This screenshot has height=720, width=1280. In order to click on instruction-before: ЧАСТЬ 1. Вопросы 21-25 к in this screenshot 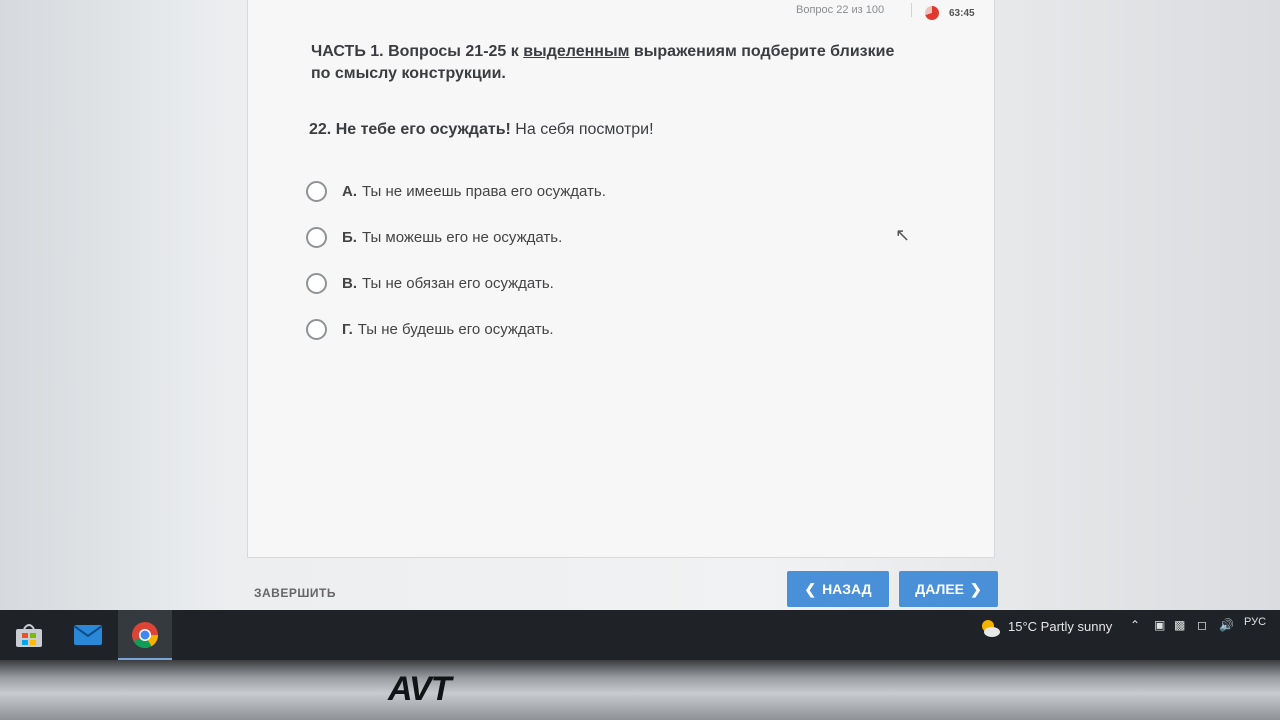, I will do `click(417, 51)`.